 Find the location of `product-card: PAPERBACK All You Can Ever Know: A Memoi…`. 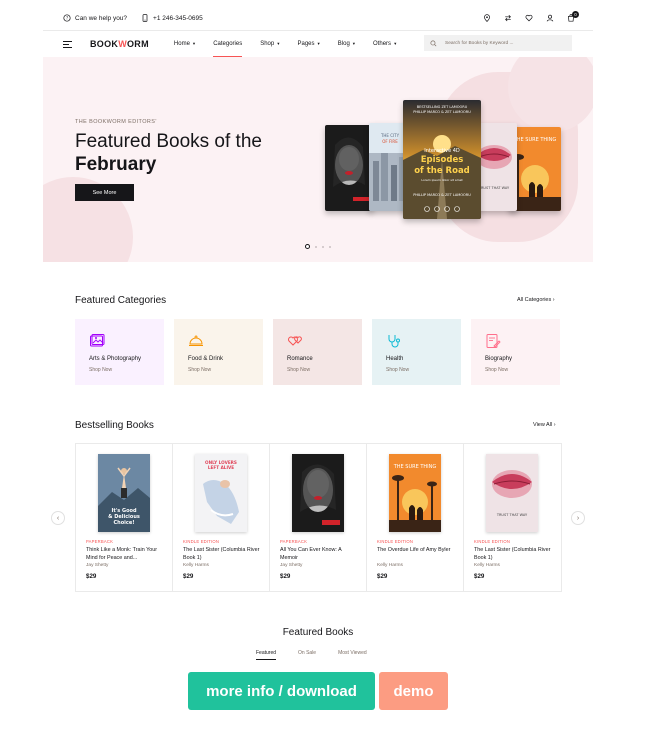

product-card: PAPERBACK All You Can Ever Know: A Memoi… is located at coordinates (318, 517).